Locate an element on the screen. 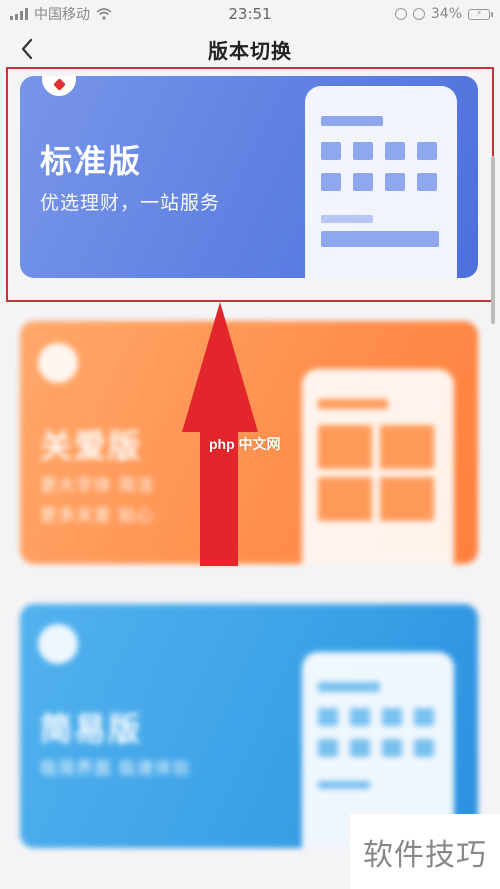  battery-percent: 34% is located at coordinates (446, 14).